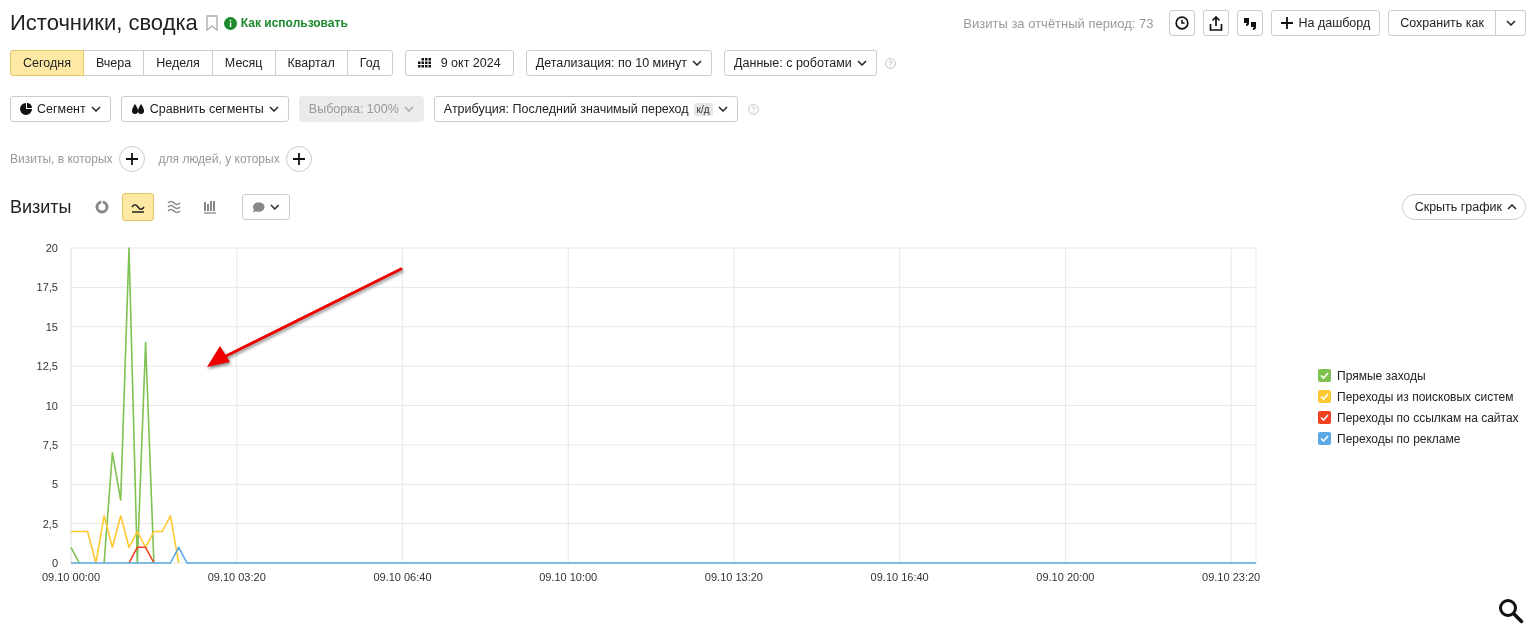 The image size is (1536, 636). Describe the element at coordinates (703, 109) in the screenshot. I see `attribution-badge: к/д` at that location.